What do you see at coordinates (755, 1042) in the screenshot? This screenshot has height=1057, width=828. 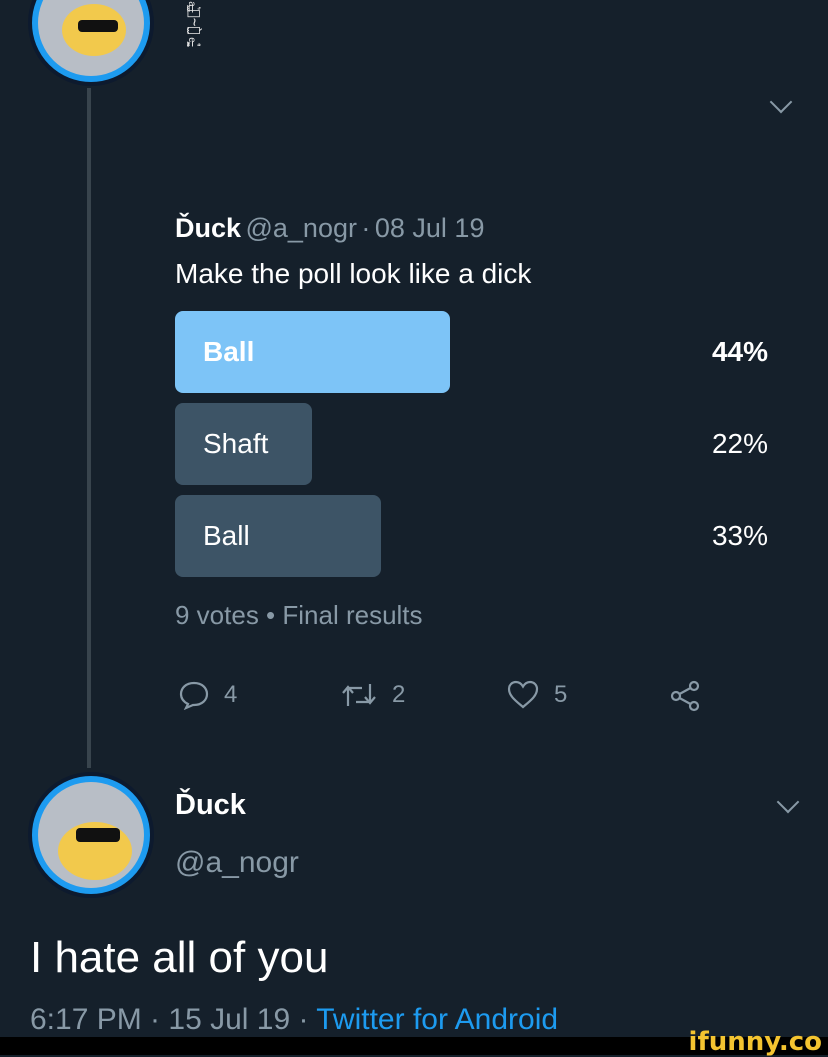 I see `ifunny-watermark: ifunny.co` at bounding box center [755, 1042].